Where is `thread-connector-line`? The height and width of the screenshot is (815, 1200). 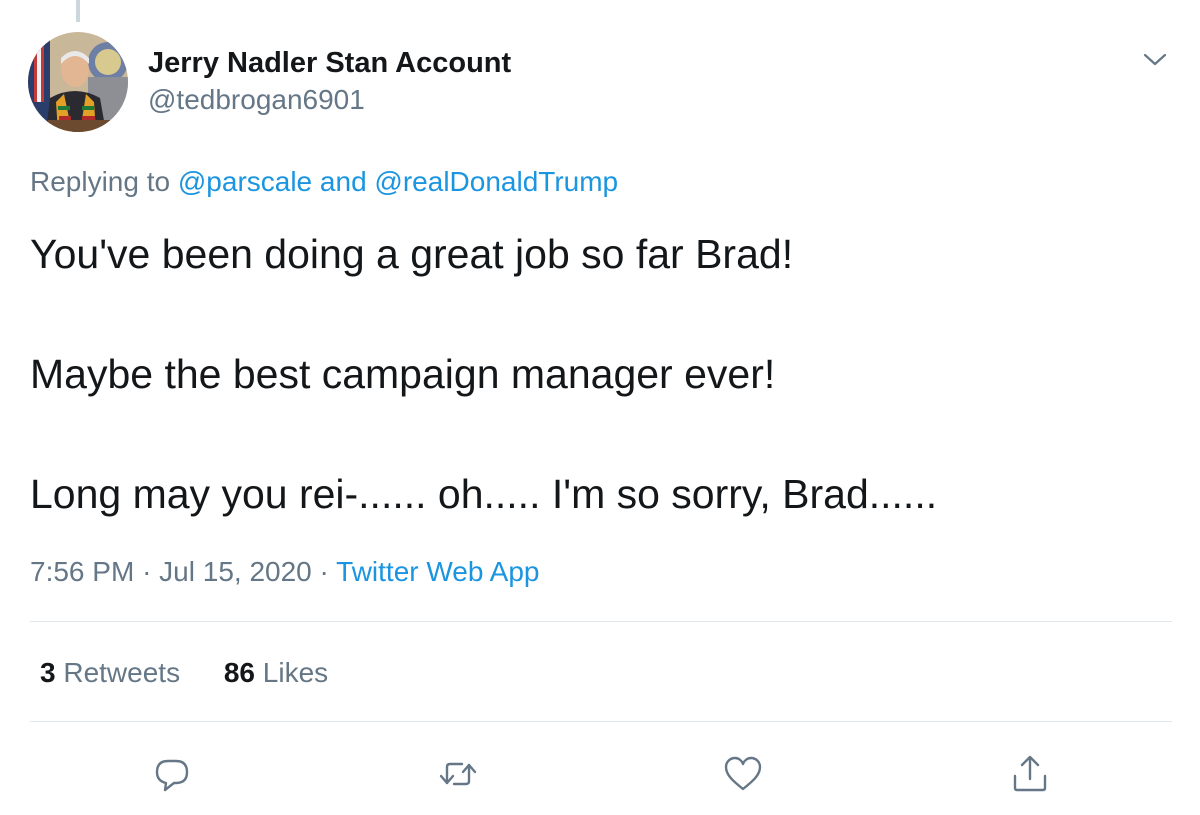 thread-connector-line is located at coordinates (78, 11).